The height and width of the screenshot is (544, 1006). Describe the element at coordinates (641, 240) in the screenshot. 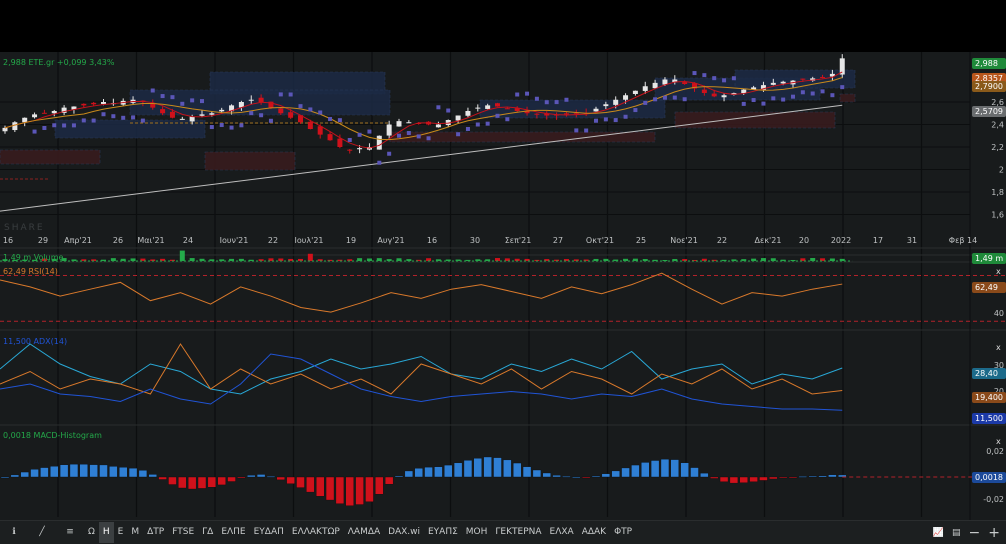

I see `x-axis-tick-label: 25` at that location.